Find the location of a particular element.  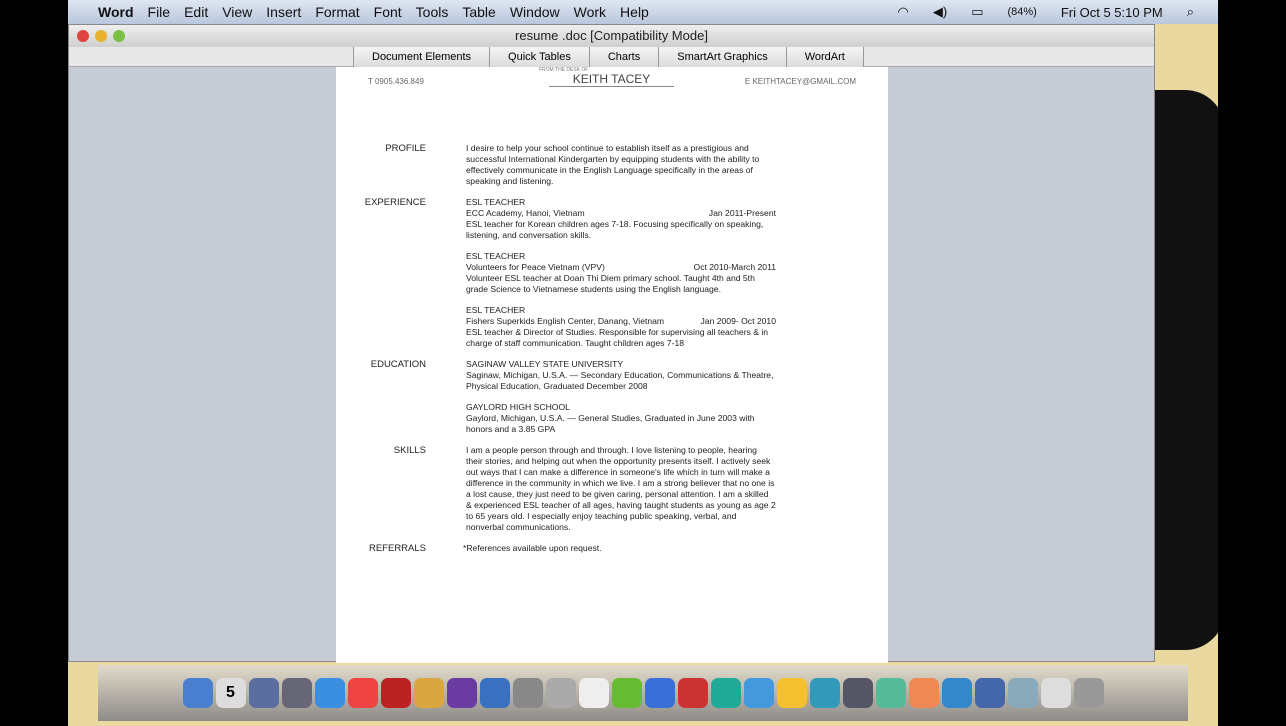

job-dates: Jan 2011-Present is located at coordinates (742, 213).